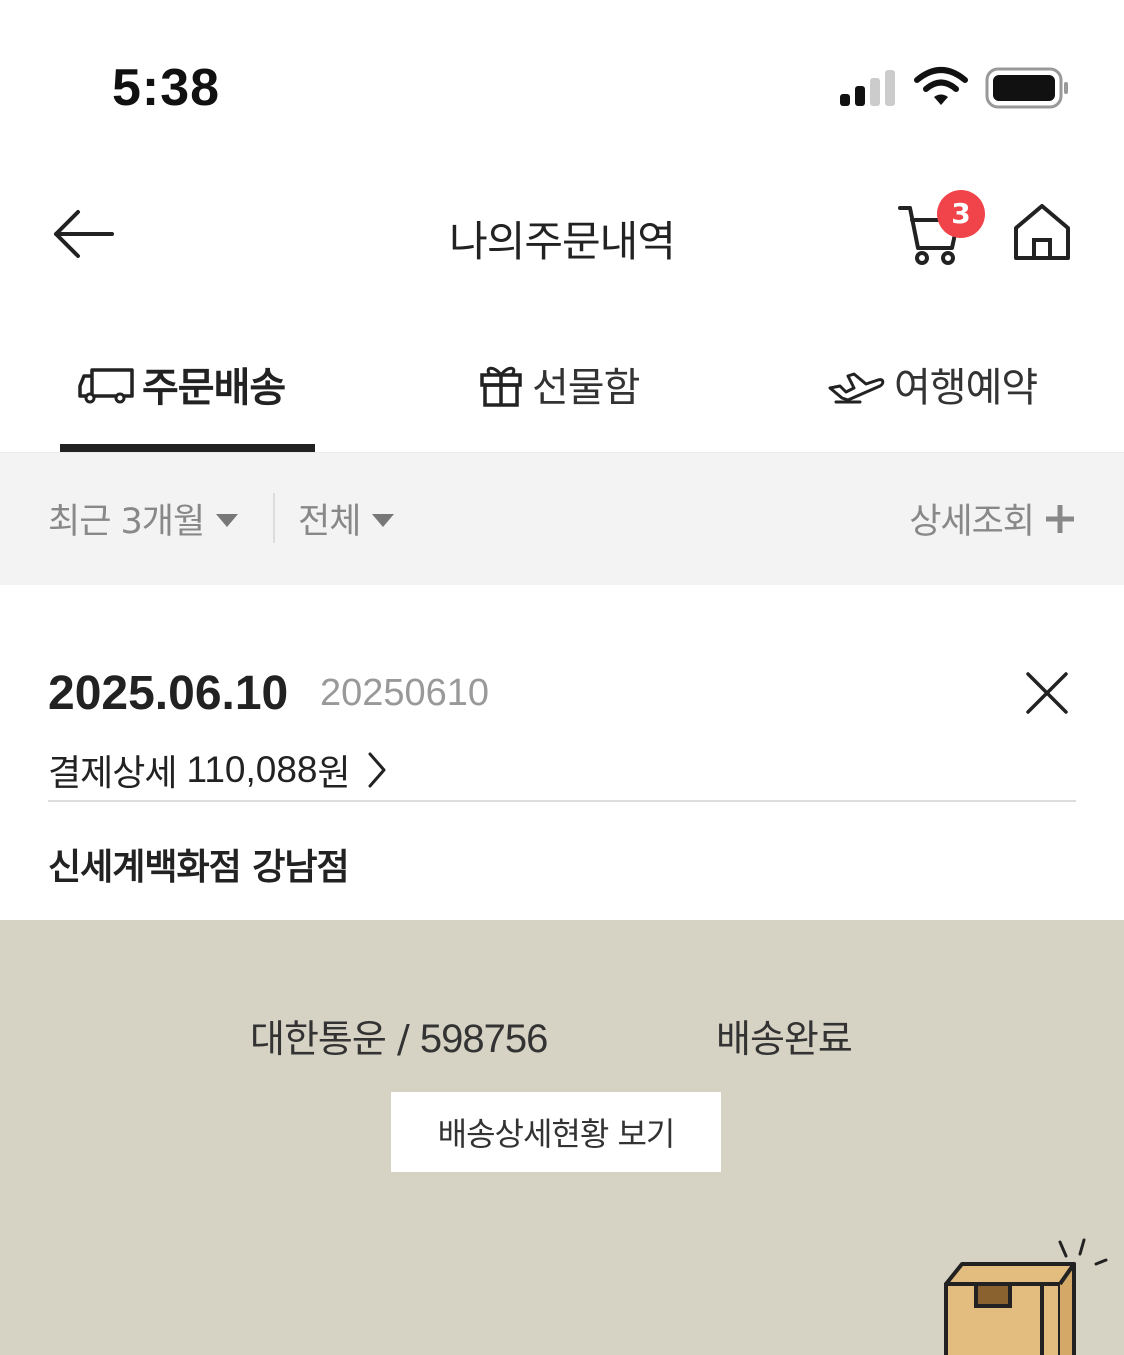  What do you see at coordinates (1026, 1296) in the screenshot?
I see `package-box-icon` at bounding box center [1026, 1296].